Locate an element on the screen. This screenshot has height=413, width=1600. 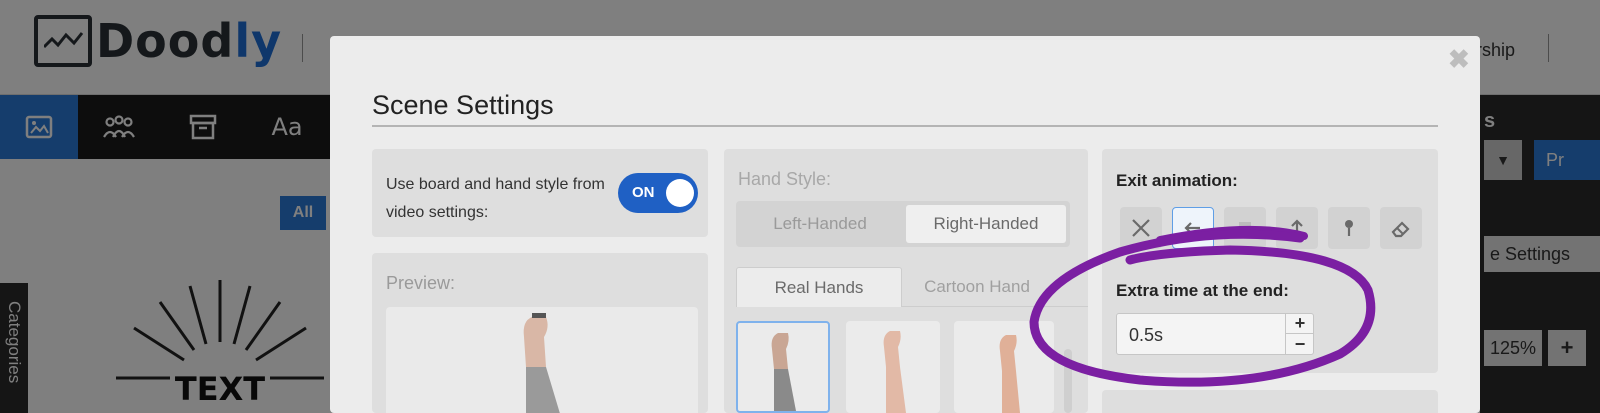
tab-cartoon-hands: Cartoon Hand is located at coordinates (977, 287).